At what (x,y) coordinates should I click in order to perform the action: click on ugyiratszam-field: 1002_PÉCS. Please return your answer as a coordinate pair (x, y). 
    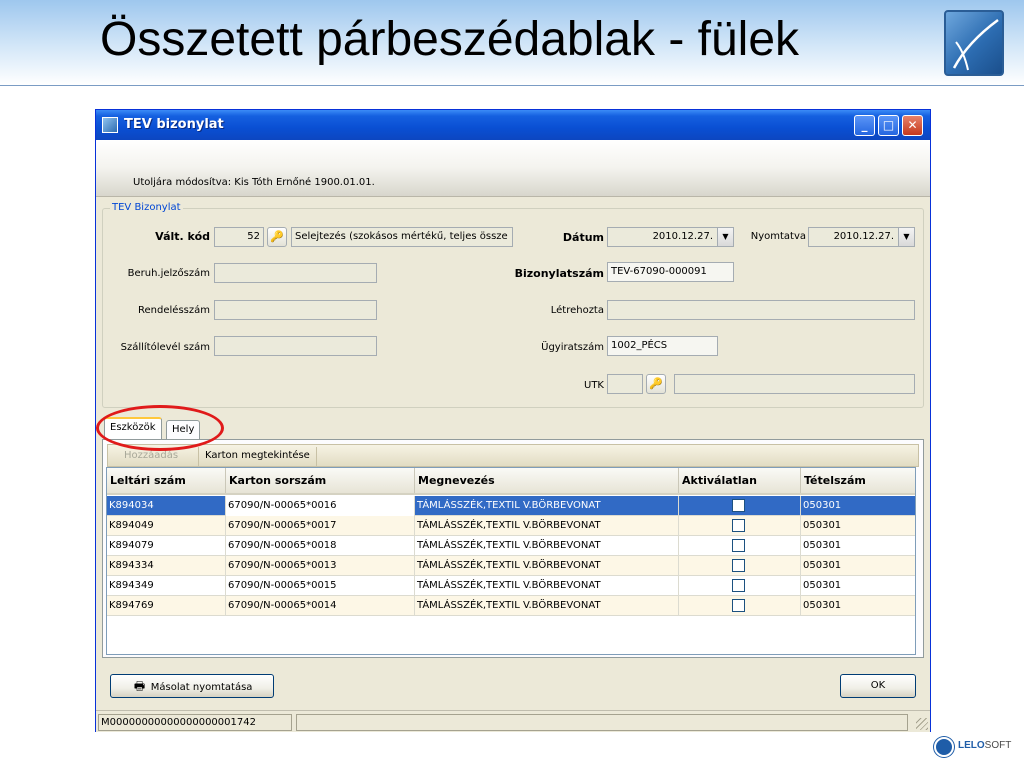
    Looking at the image, I should click on (662, 346).